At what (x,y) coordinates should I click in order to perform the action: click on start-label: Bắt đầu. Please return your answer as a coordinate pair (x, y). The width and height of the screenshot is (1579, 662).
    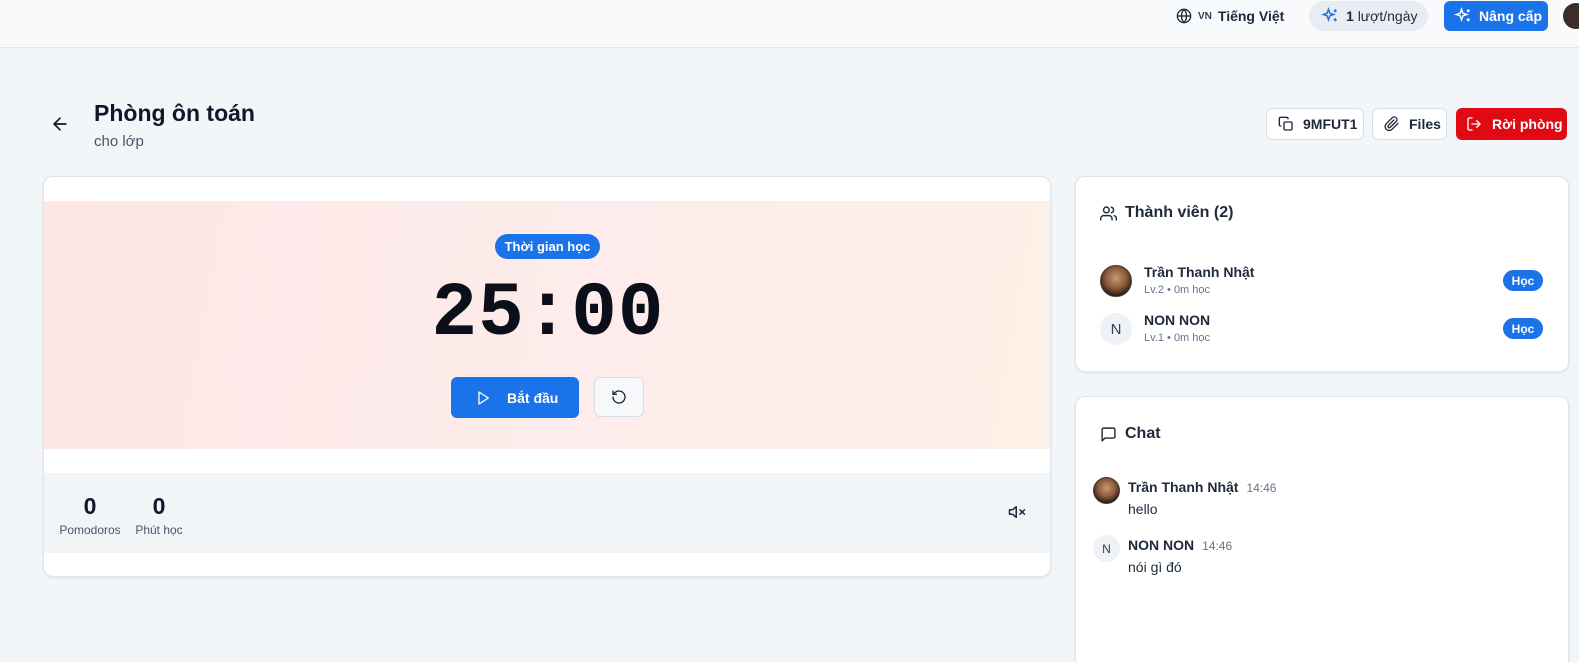
    Looking at the image, I should click on (533, 397).